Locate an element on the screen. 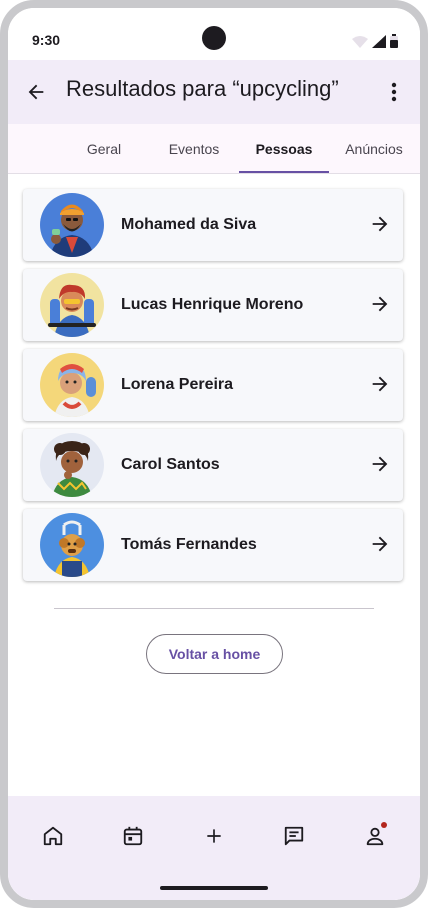 The height and width of the screenshot is (908, 428). nav-add is located at coordinates (214, 836).